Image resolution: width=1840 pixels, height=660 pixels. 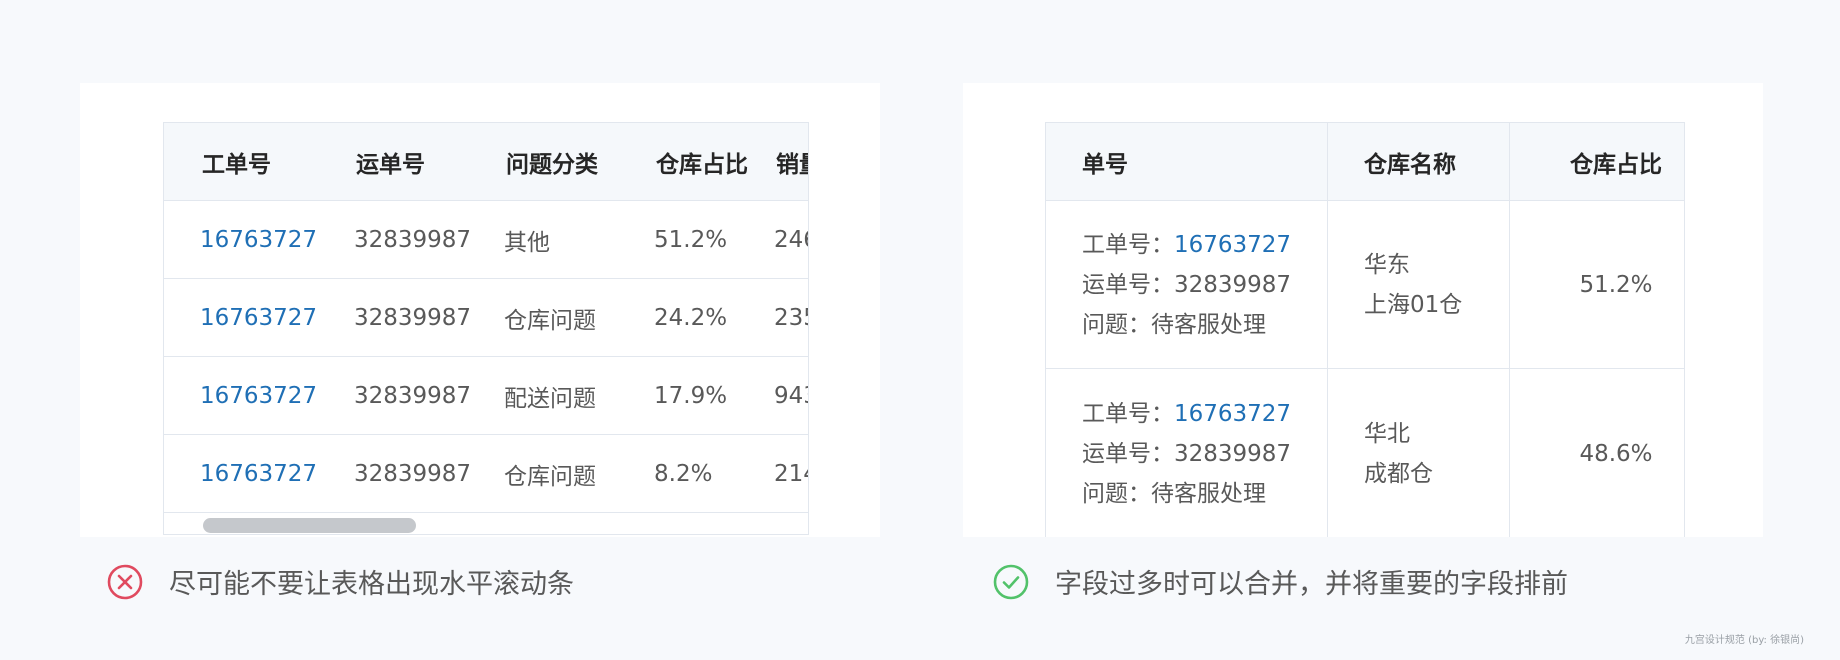 What do you see at coordinates (1011, 582) in the screenshot?
I see `check-circle-icon` at bounding box center [1011, 582].